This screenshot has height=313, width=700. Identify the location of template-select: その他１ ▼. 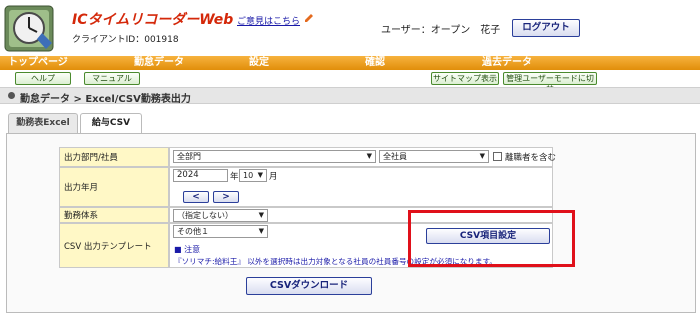
(220, 231).